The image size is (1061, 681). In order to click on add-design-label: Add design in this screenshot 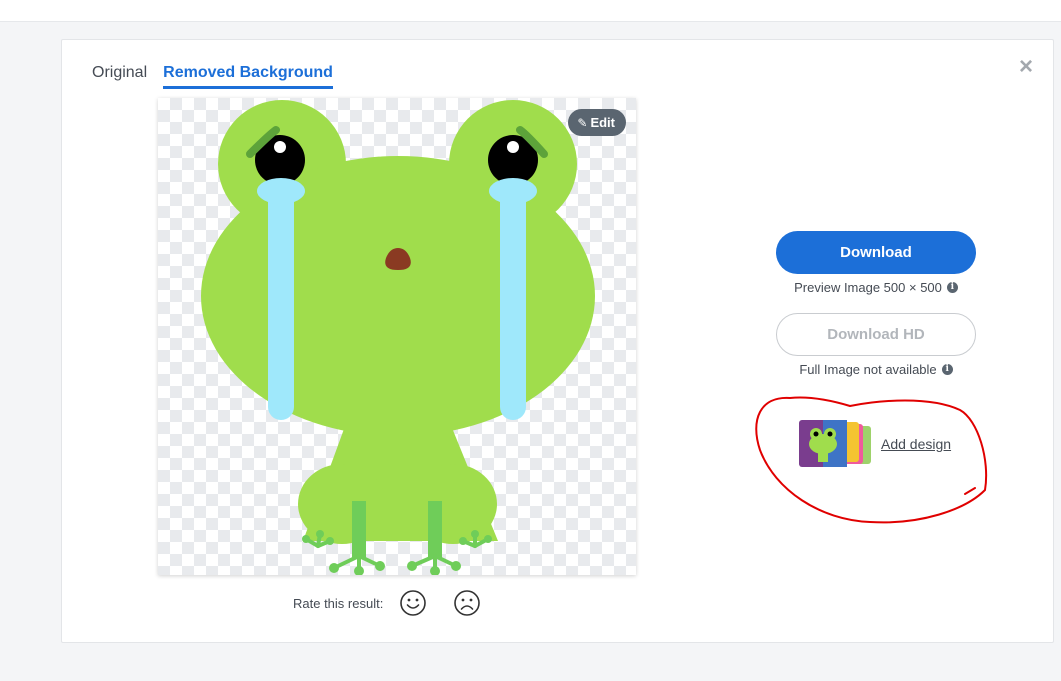, I will do `click(916, 444)`.